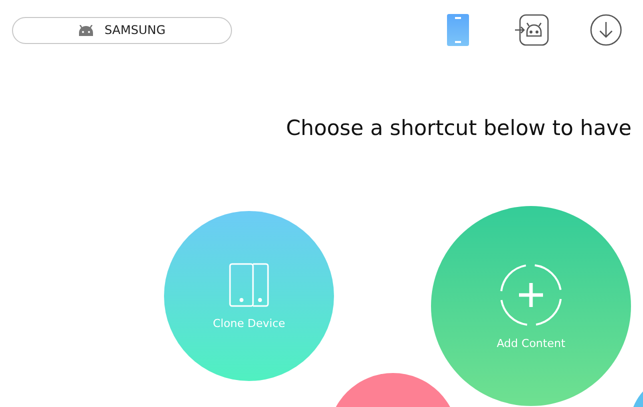 The width and height of the screenshot is (643, 407). What do you see at coordinates (86, 30) in the screenshot?
I see `android-icon` at bounding box center [86, 30].